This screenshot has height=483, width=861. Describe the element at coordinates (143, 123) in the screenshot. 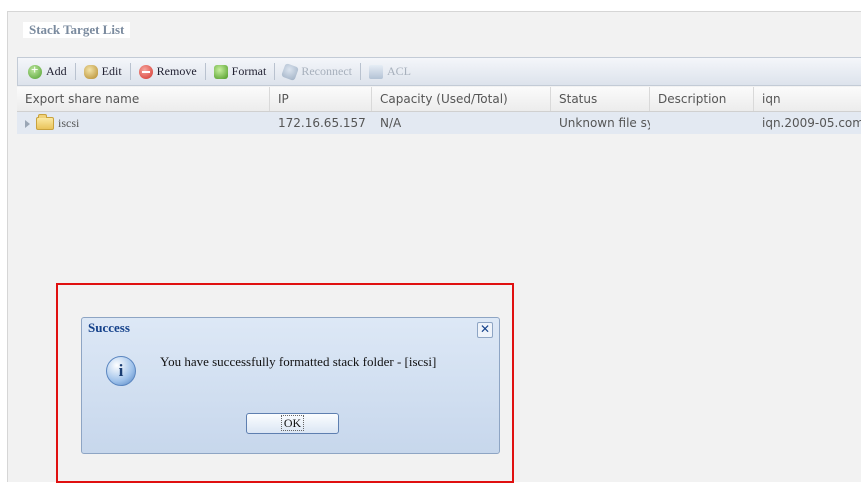

I see `cell-name: iscsi` at that location.